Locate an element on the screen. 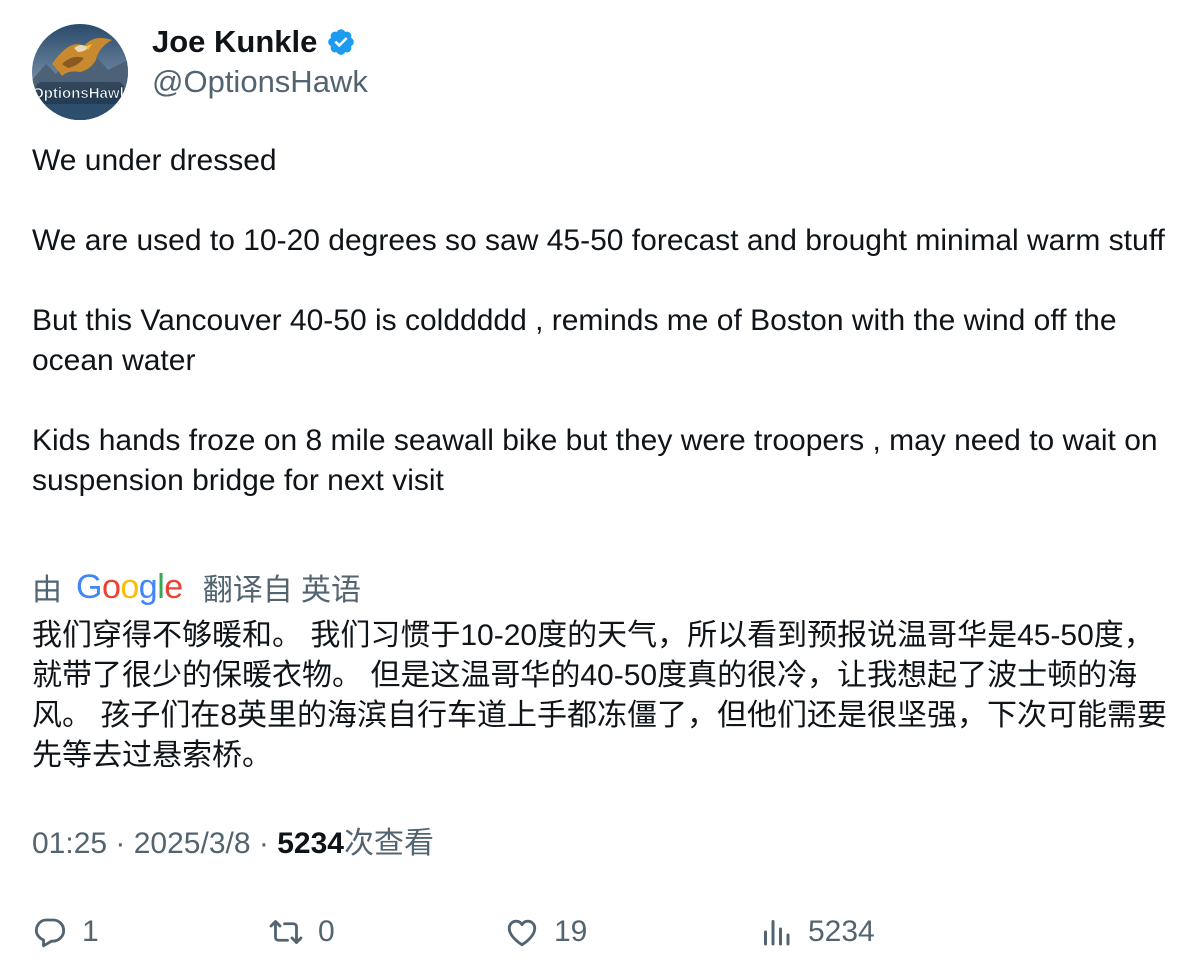  translated-from-label: 翻译自 英语 is located at coordinates (282, 590).